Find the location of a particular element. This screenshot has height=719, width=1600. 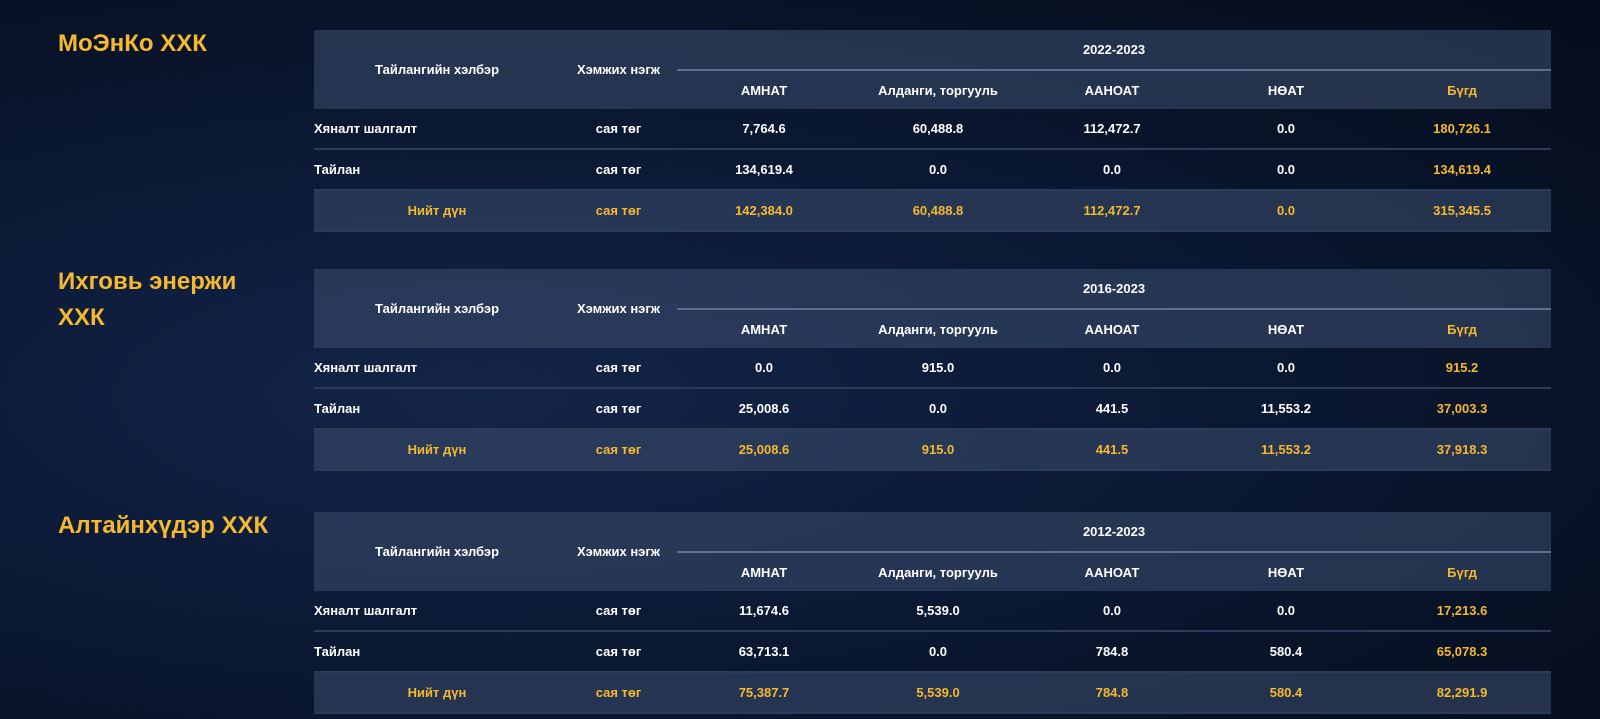

value-cell: 915.2 is located at coordinates (1462, 367).